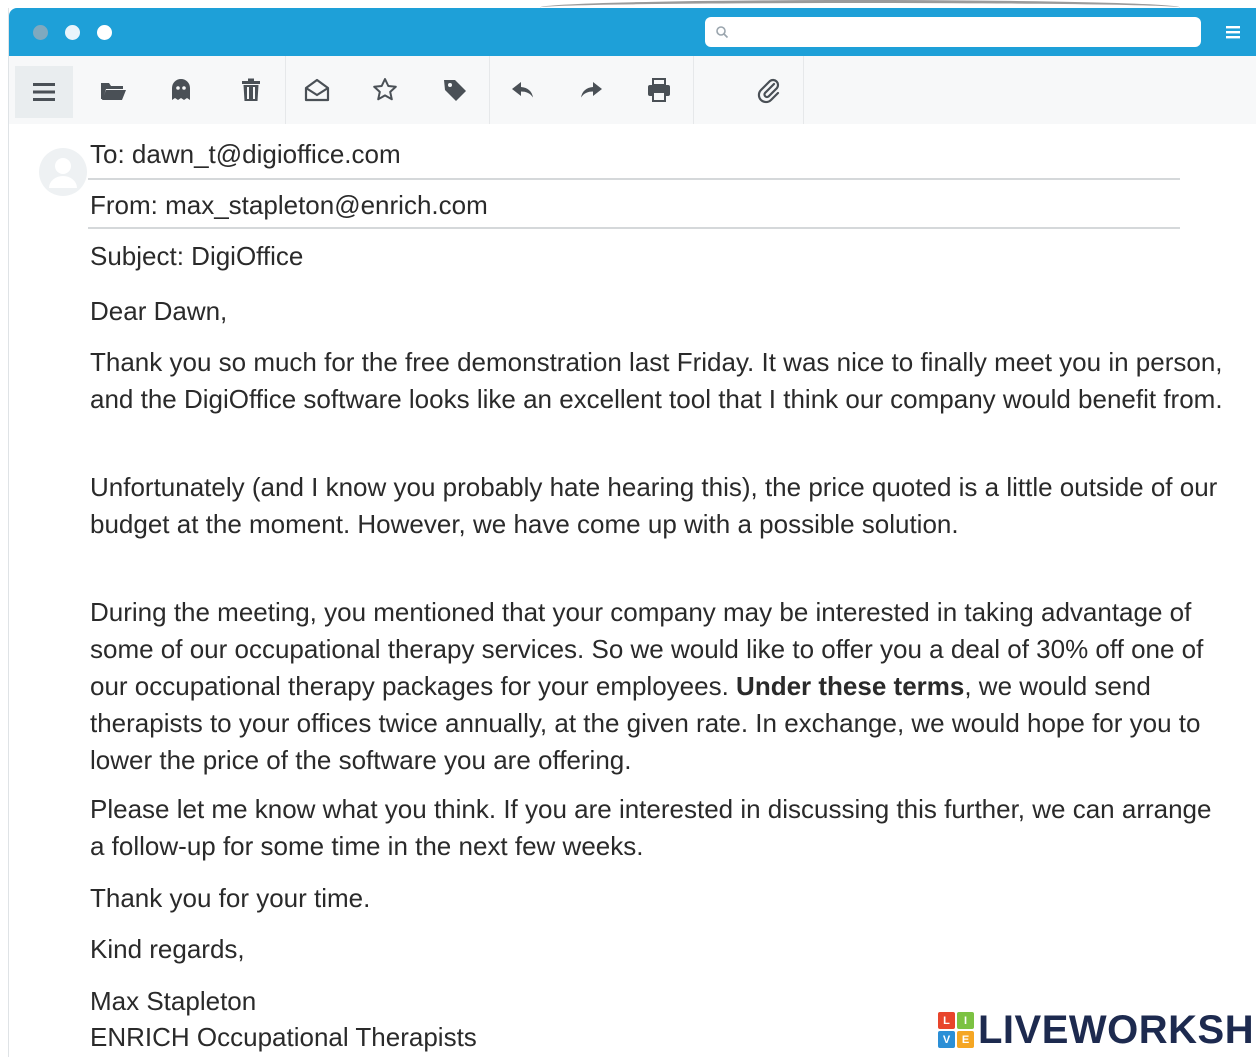 The height and width of the screenshot is (1057, 1256). What do you see at coordinates (230, 898) in the screenshot?
I see `email-thanks: Thank you for your time.` at bounding box center [230, 898].